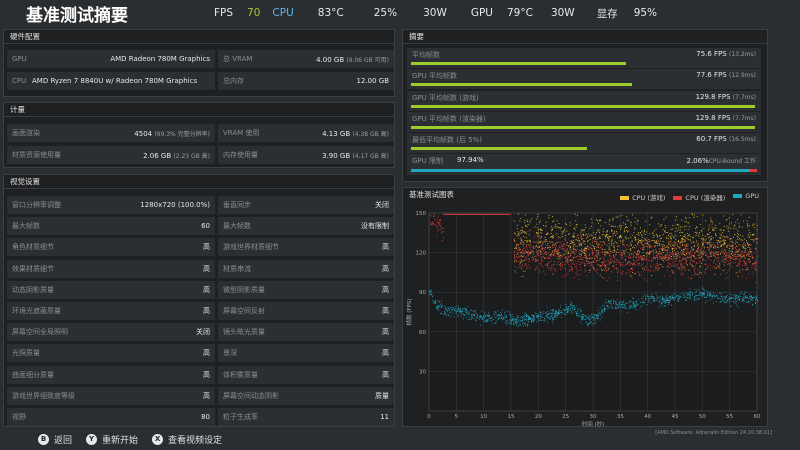  What do you see at coordinates (306, 332) in the screenshot?
I see `setting-row: 镜头眩光质量高` at bounding box center [306, 332].